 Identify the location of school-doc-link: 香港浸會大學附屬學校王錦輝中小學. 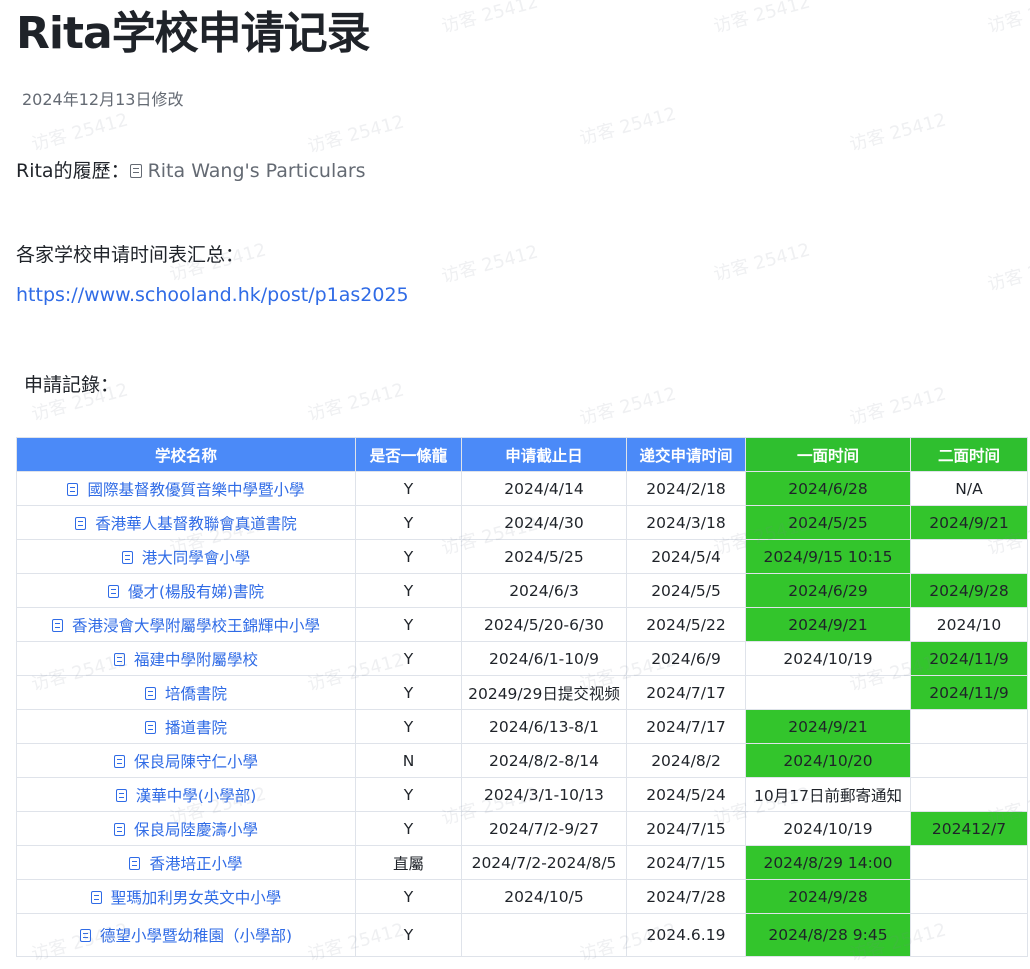
(186, 624).